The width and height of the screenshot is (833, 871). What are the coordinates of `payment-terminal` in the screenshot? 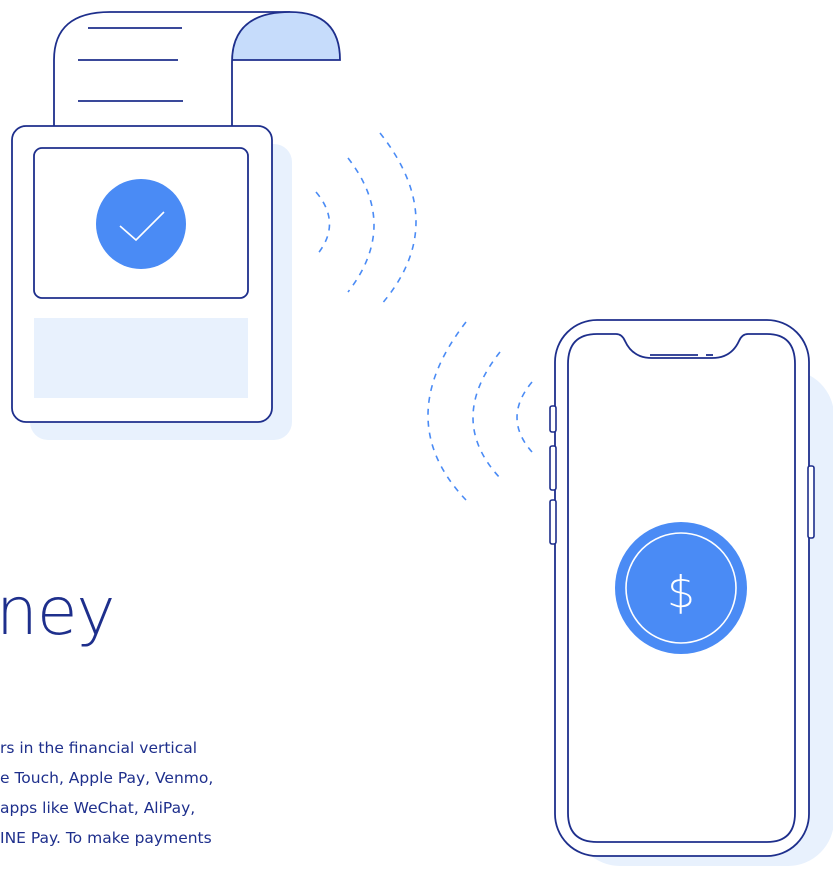 It's located at (151, 282).